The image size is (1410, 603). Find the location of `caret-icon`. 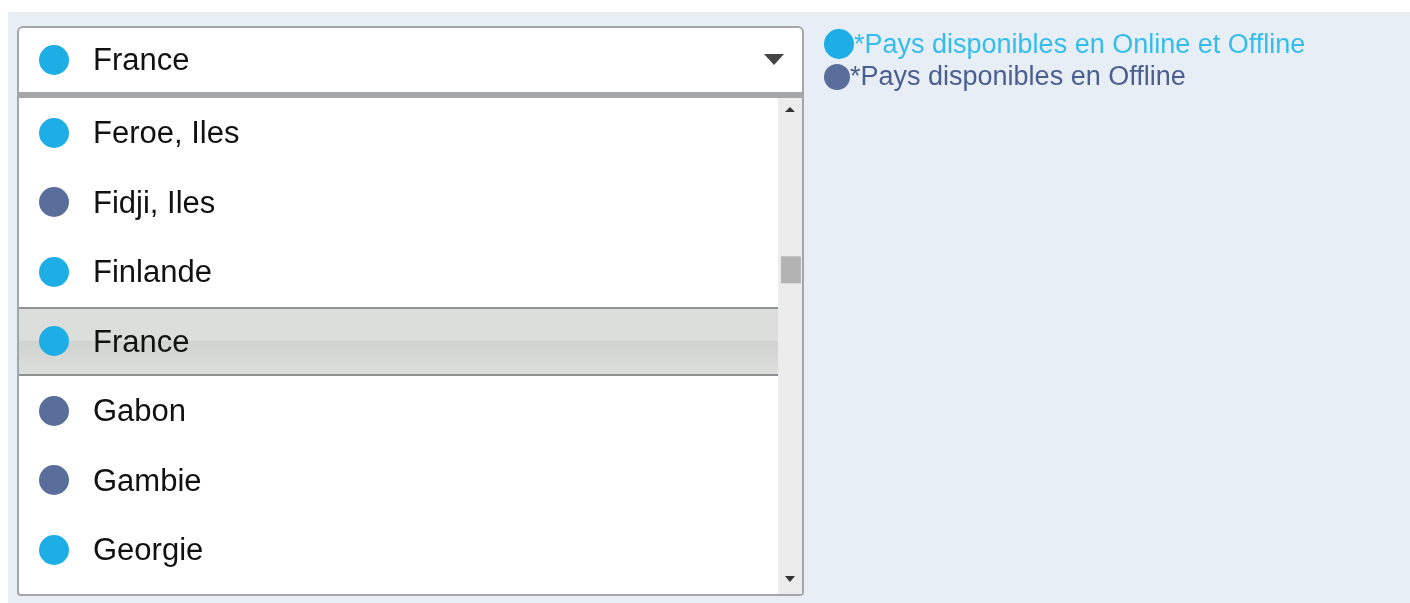

caret-icon is located at coordinates (774, 60).